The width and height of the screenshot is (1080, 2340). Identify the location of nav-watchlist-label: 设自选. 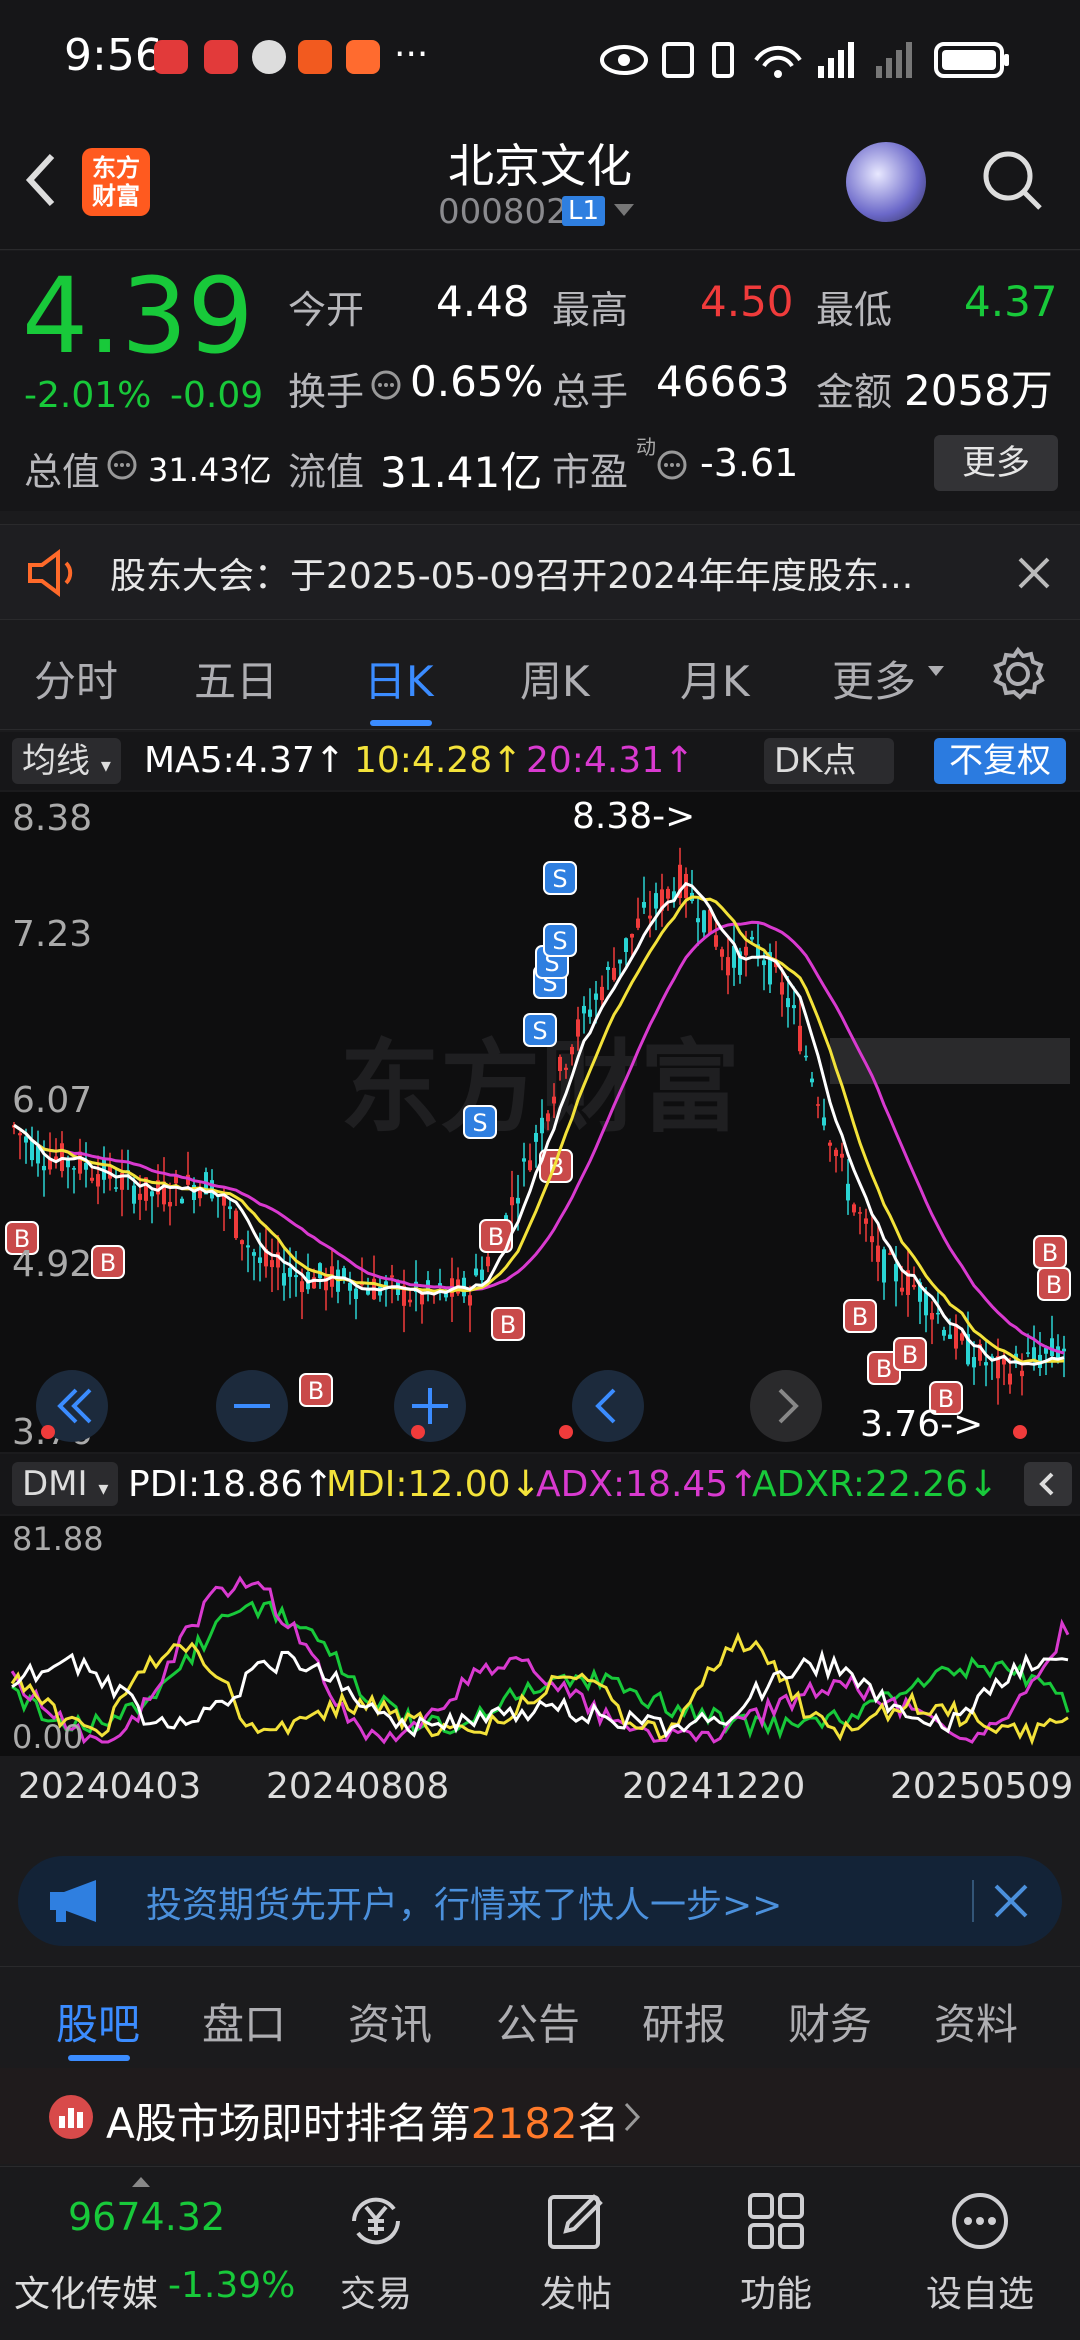
(979, 2294).